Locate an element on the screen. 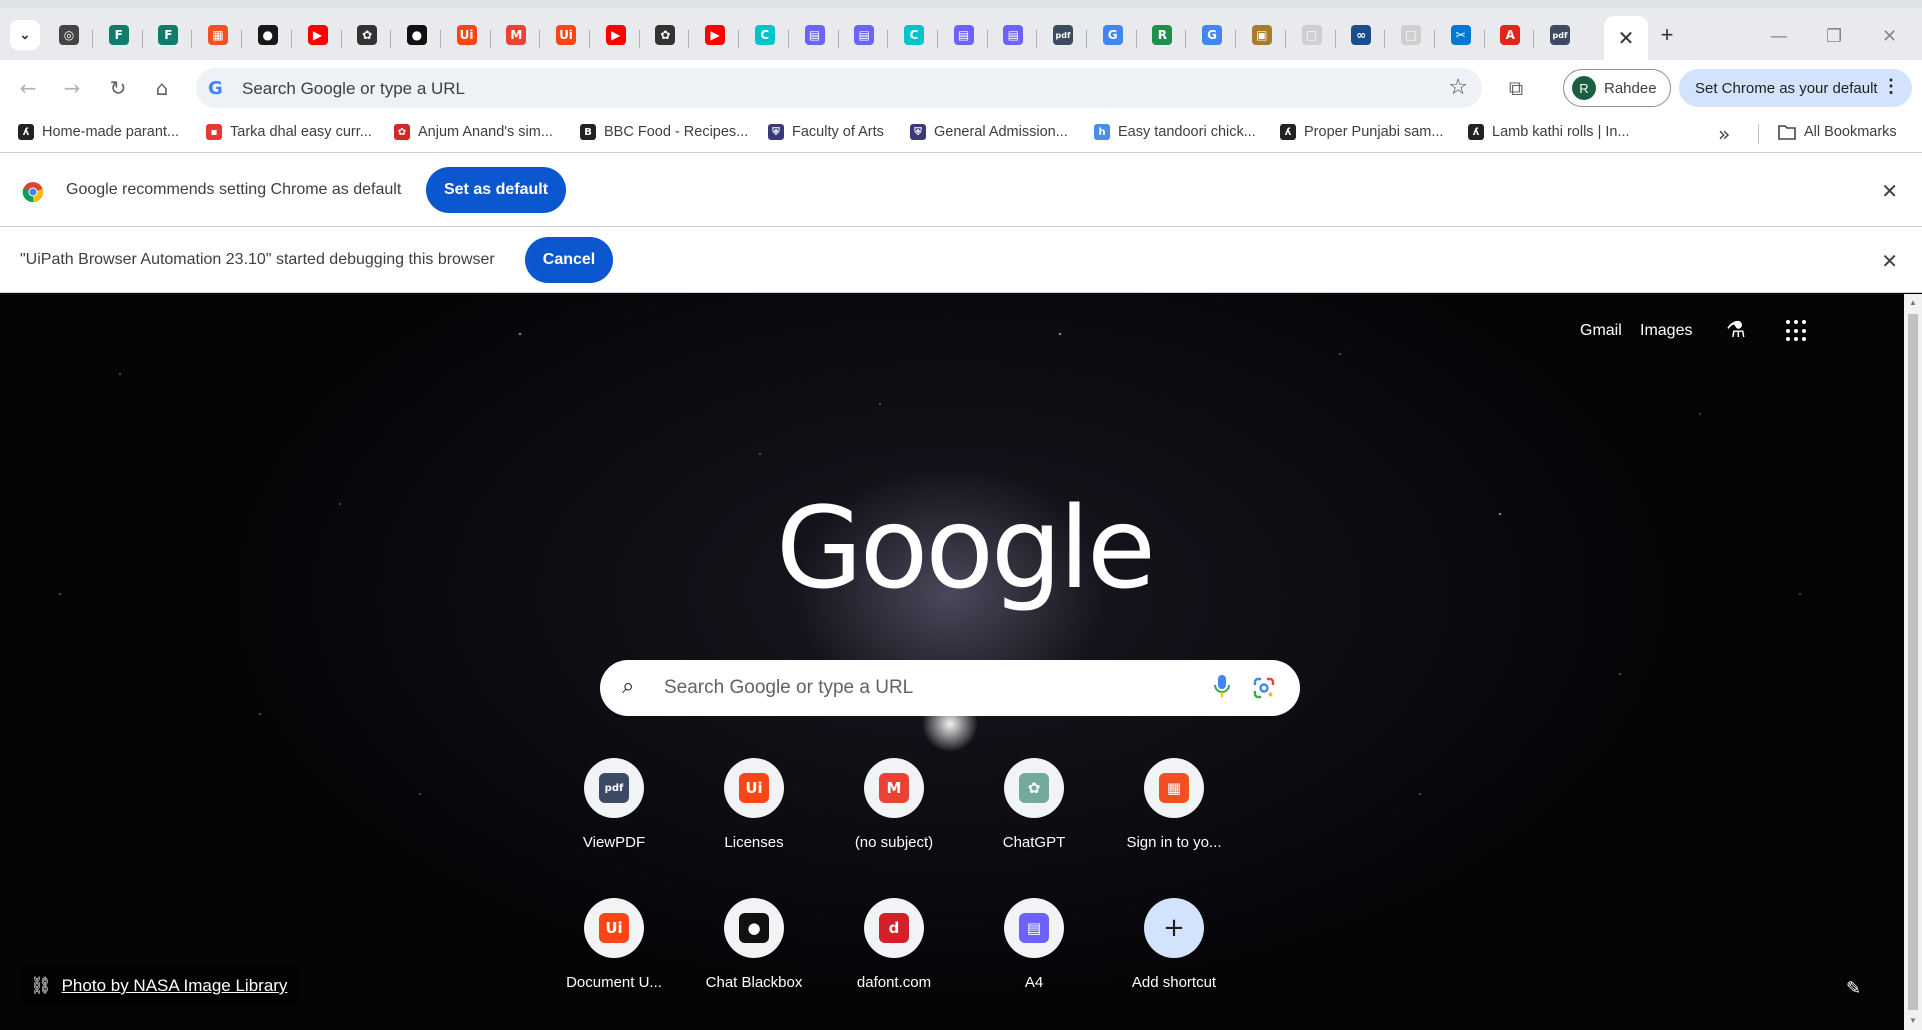  images-link: Images is located at coordinates (1666, 331).